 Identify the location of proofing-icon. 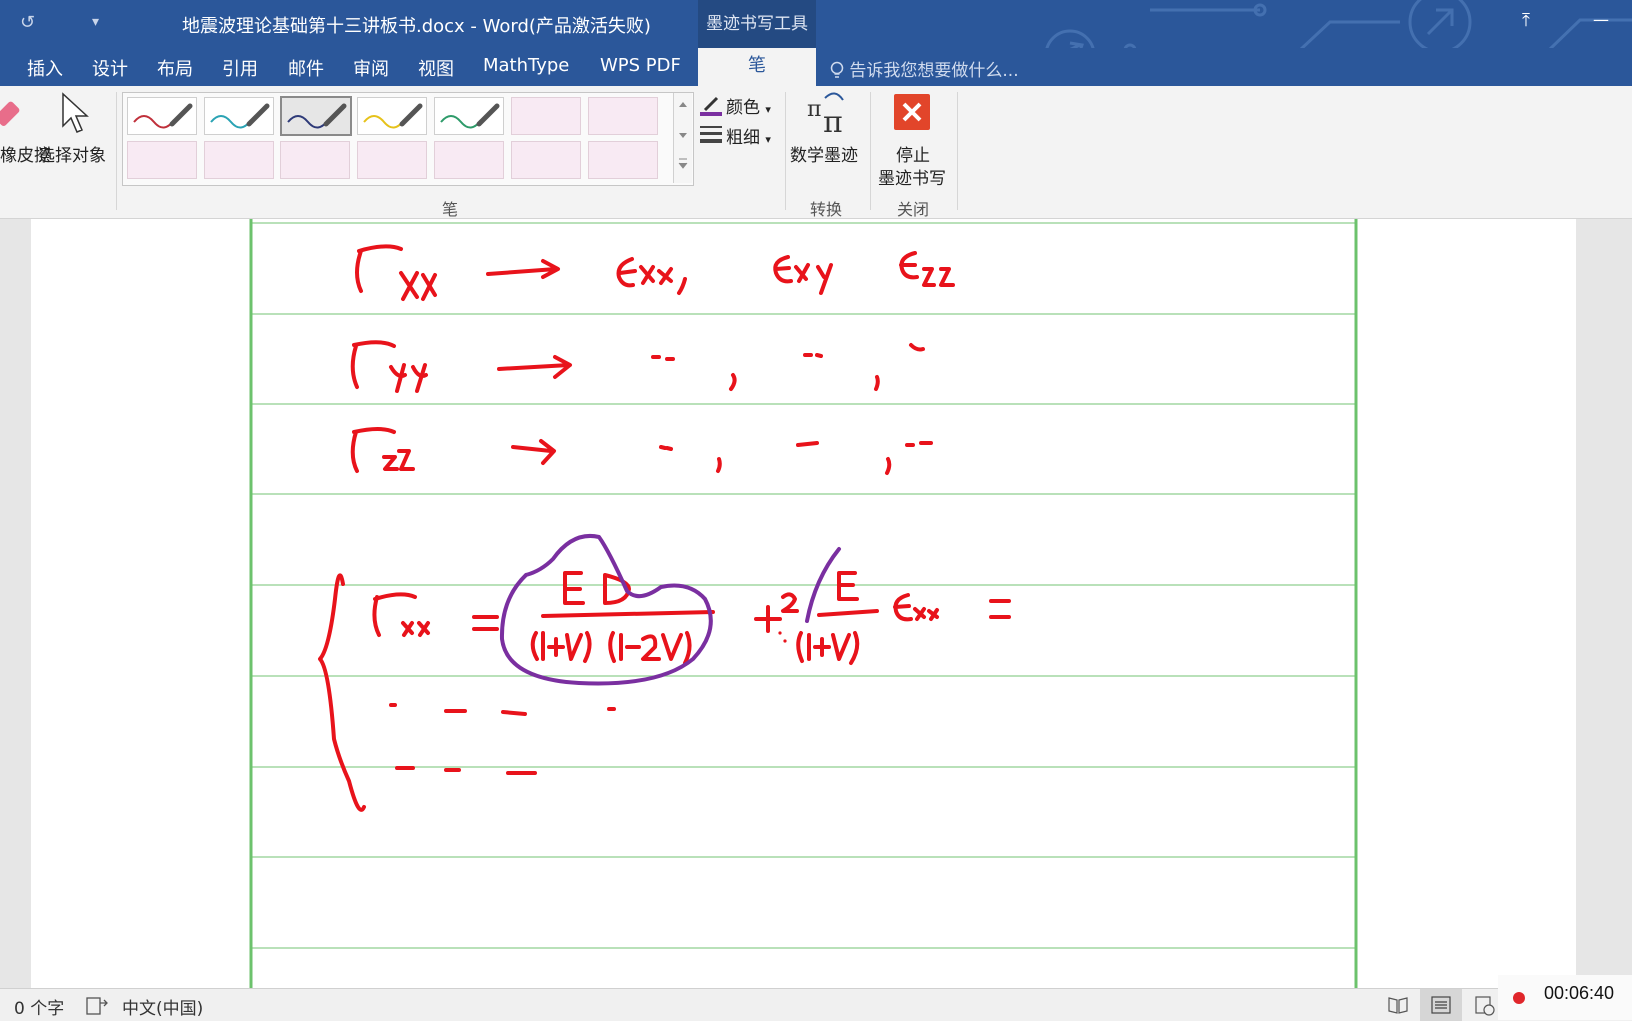
(97, 1006).